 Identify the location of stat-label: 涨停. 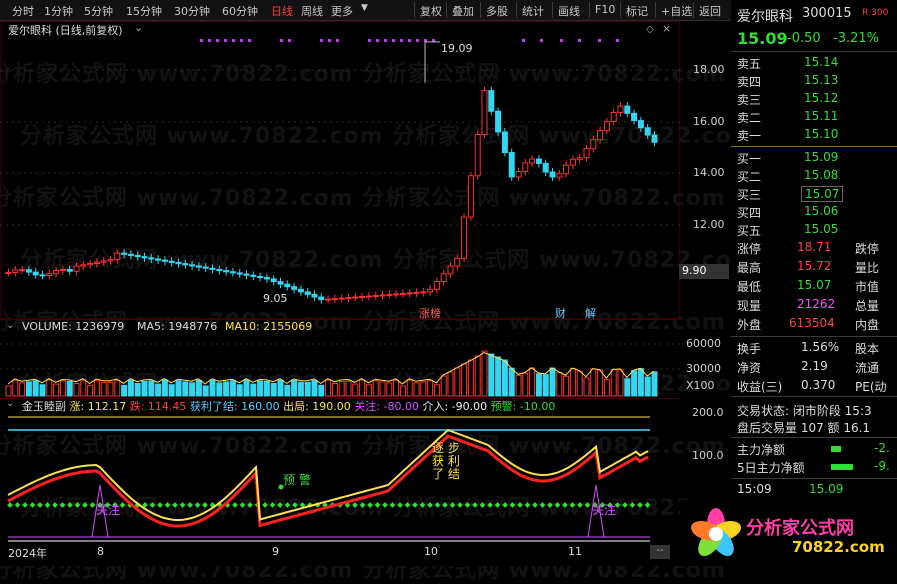
(749, 249).